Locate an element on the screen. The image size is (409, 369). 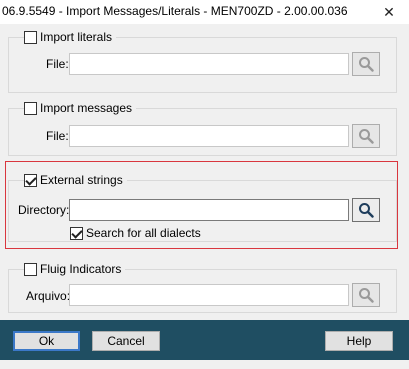
fluig-search-button is located at coordinates (366, 295).